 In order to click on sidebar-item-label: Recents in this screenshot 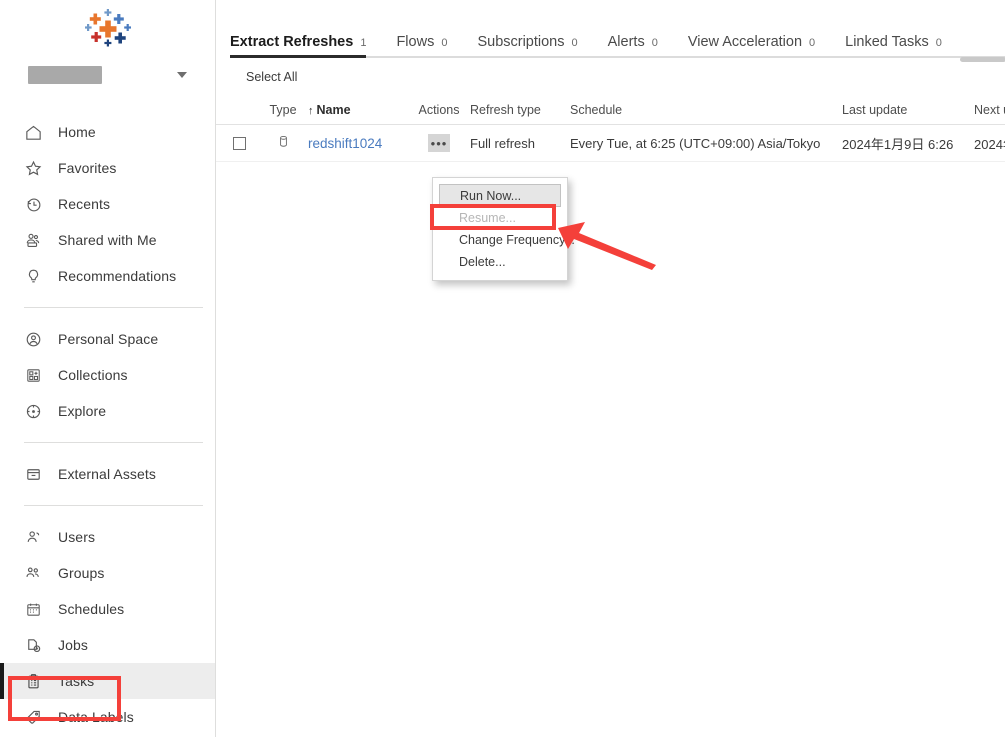, I will do `click(84, 204)`.